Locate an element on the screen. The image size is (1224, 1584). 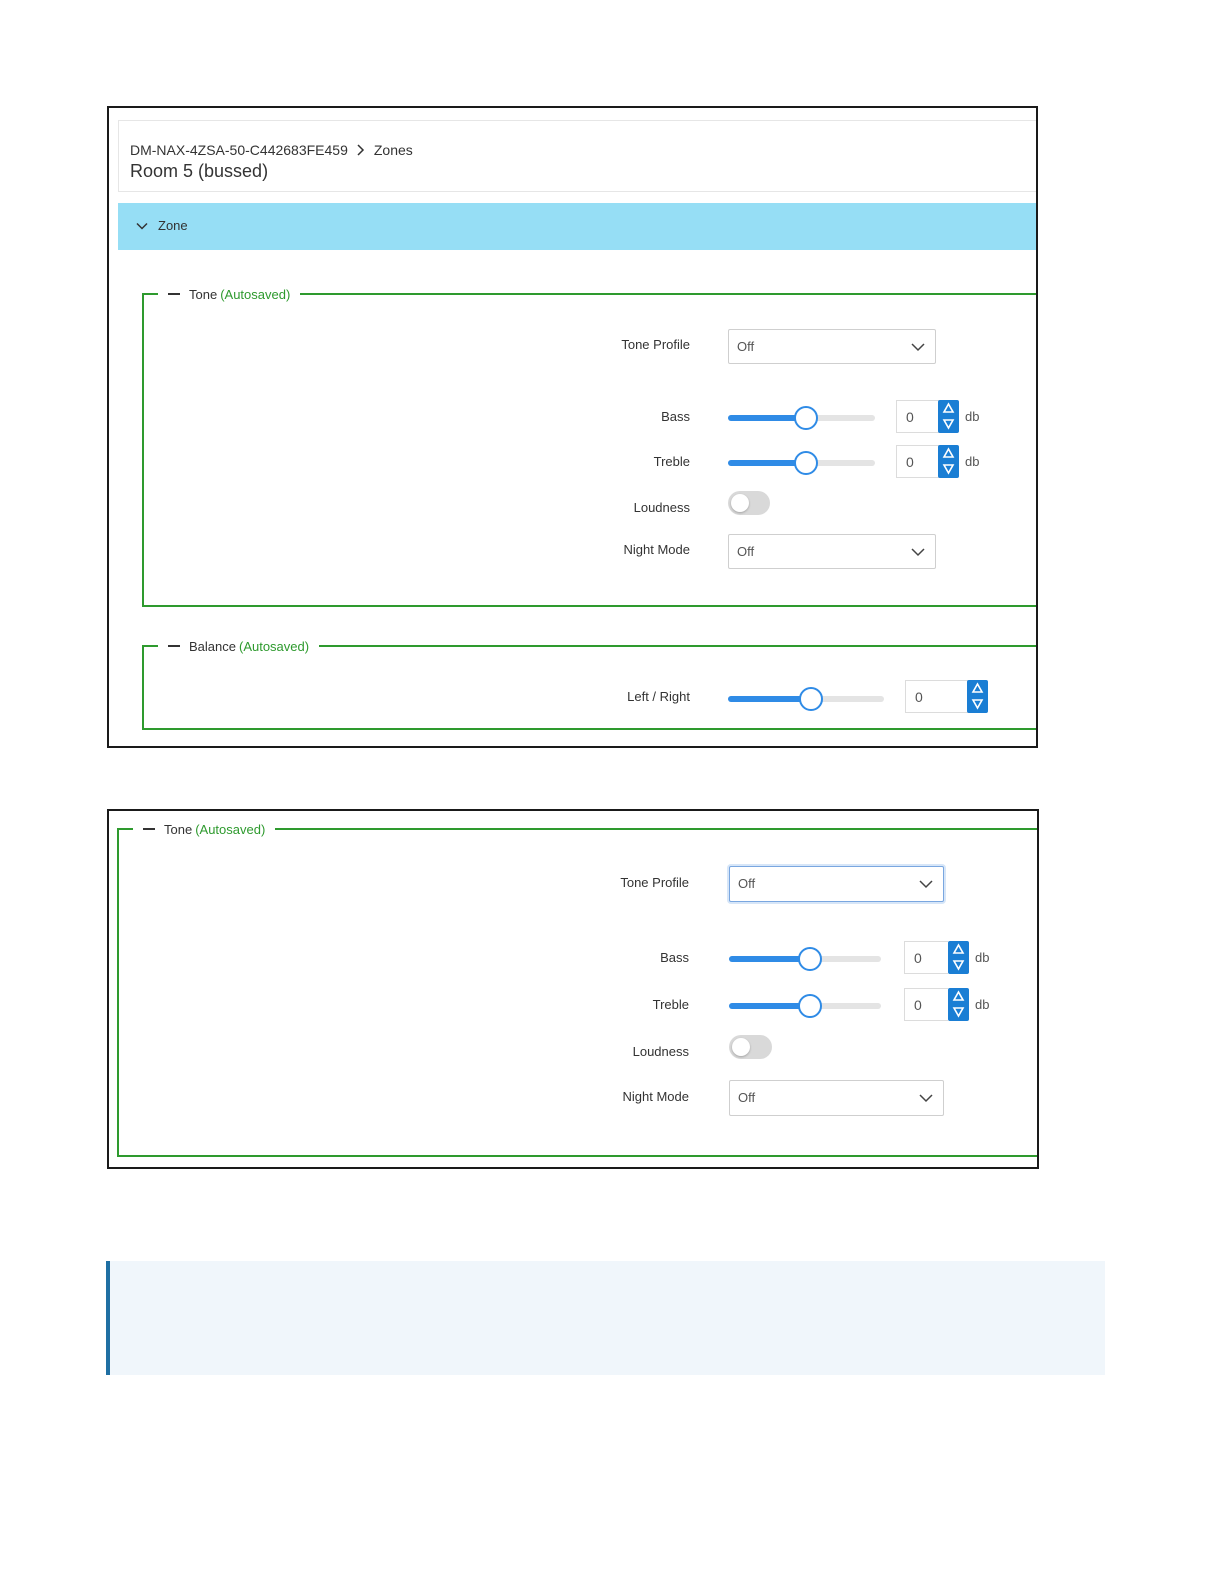
zone-section-header: Zone is located at coordinates (577, 226).